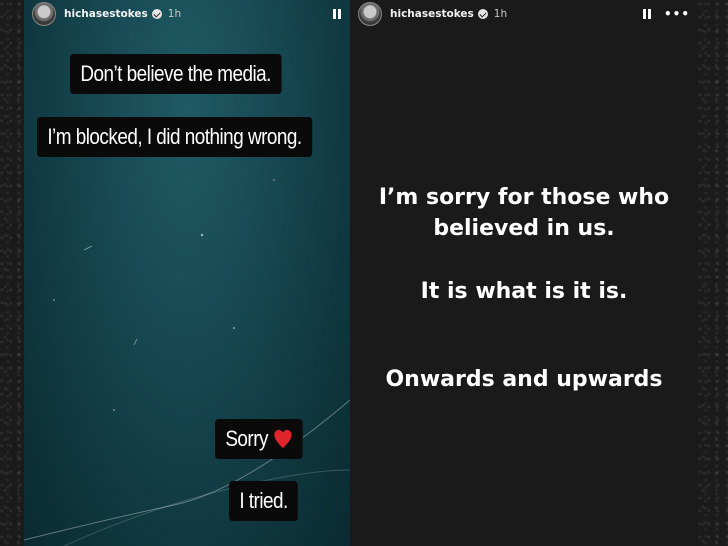 The height and width of the screenshot is (546, 728). What do you see at coordinates (524, 14) in the screenshot?
I see `right-story-header: hichasestokes 1h •••` at bounding box center [524, 14].